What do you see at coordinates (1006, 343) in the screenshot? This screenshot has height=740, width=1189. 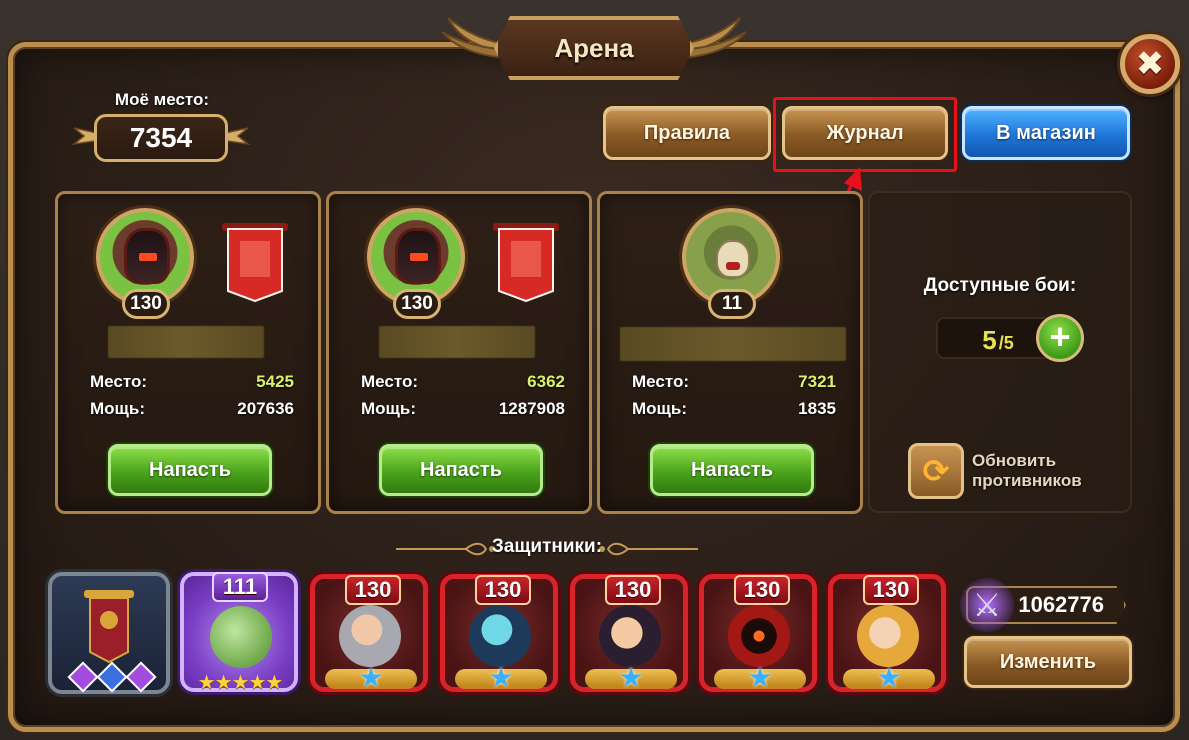 I see `battles-max: /5` at bounding box center [1006, 343].